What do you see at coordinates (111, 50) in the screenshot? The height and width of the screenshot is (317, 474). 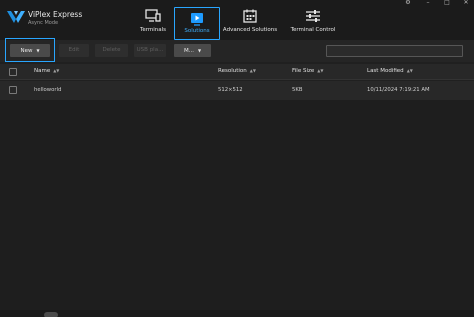 I see `delete-button: Delete` at bounding box center [111, 50].